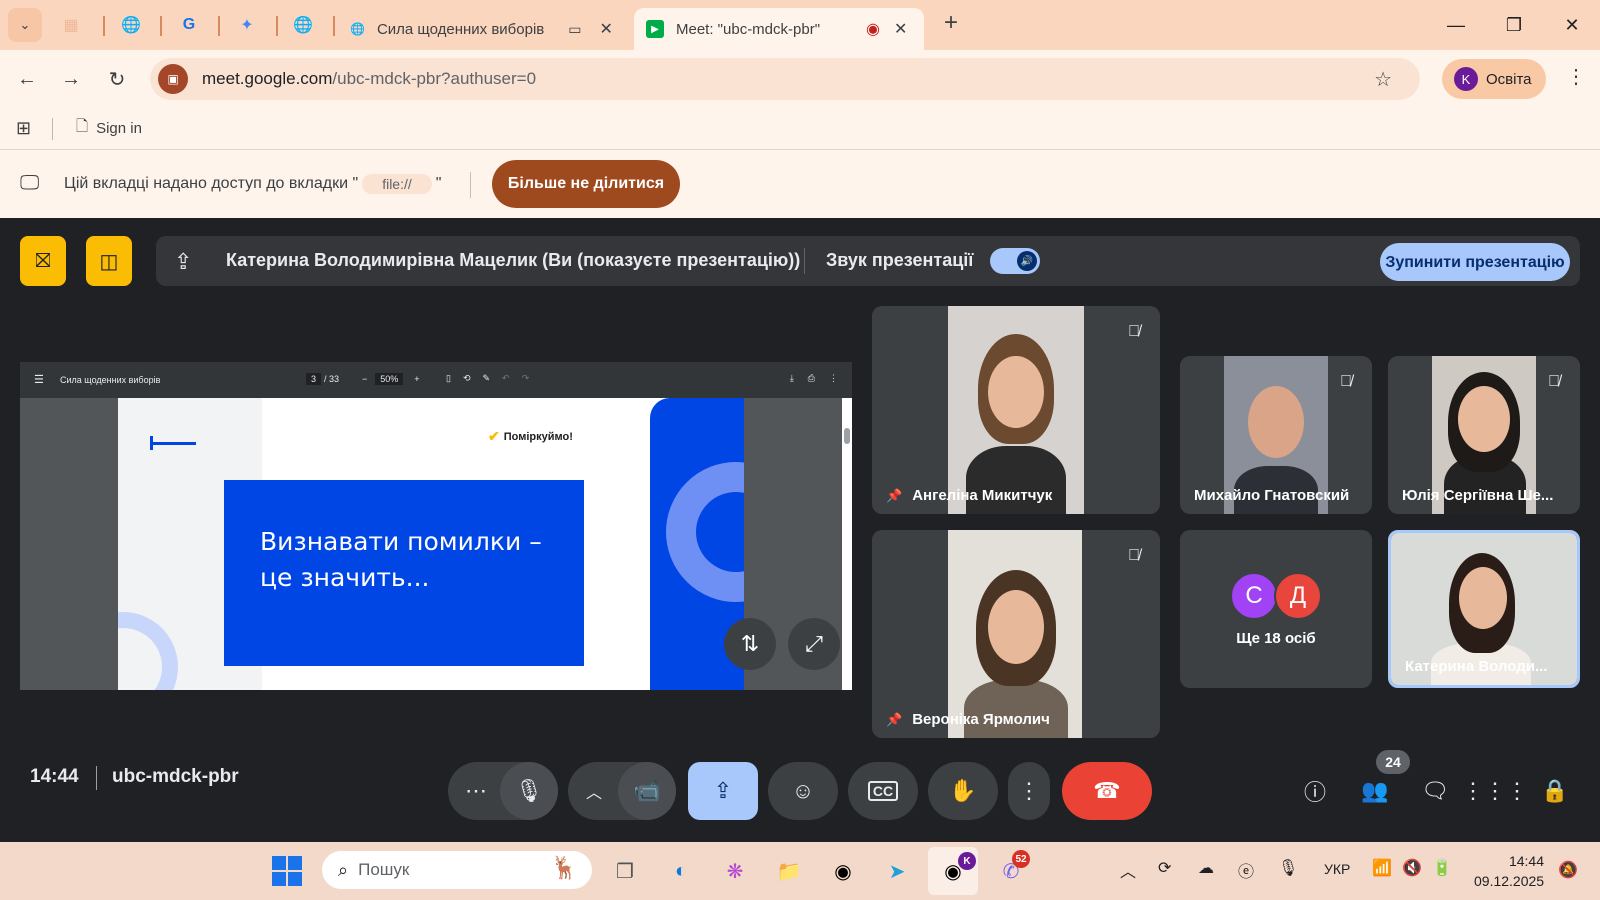 Image resolution: width=1600 pixels, height=900 pixels. I want to click on participant-name: 📌 Вероніка Ярмолич, so click(968, 719).